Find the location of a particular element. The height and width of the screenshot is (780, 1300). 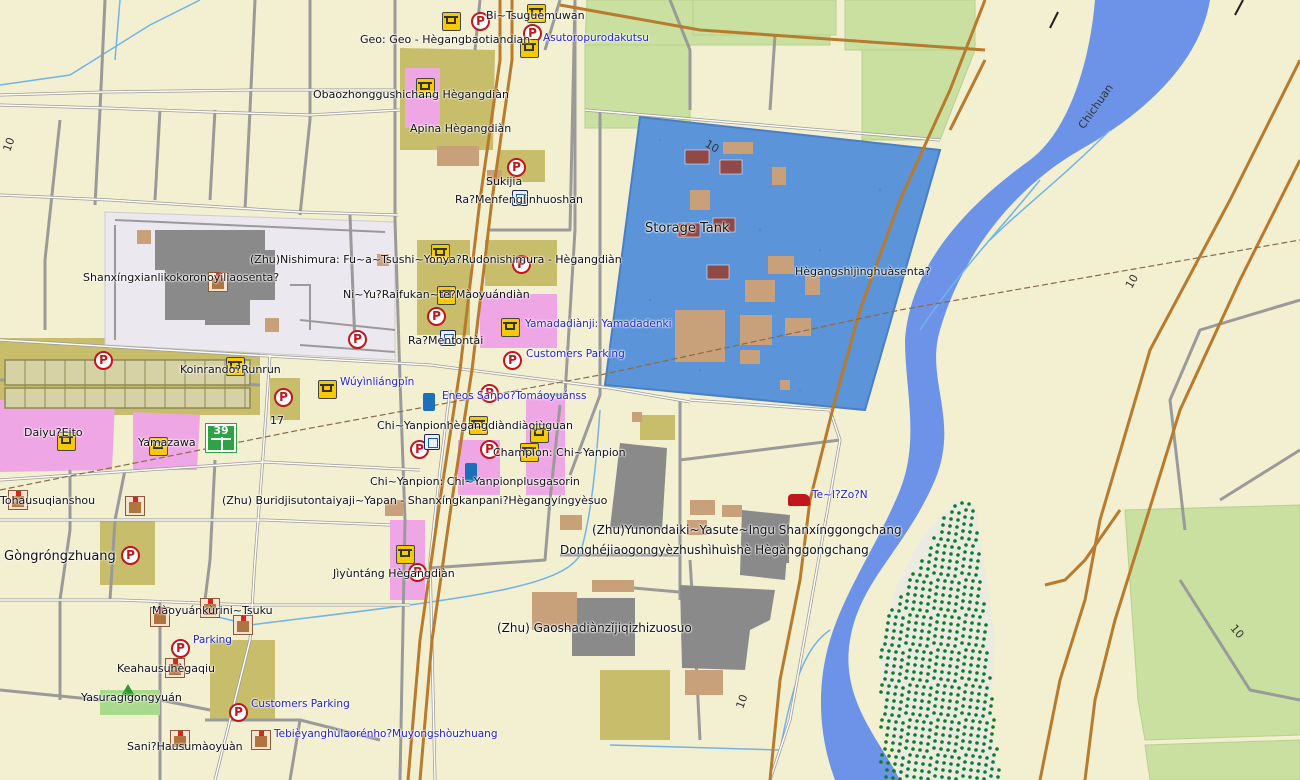

poi-label: Koinrando?Runrun is located at coordinates (230, 369).